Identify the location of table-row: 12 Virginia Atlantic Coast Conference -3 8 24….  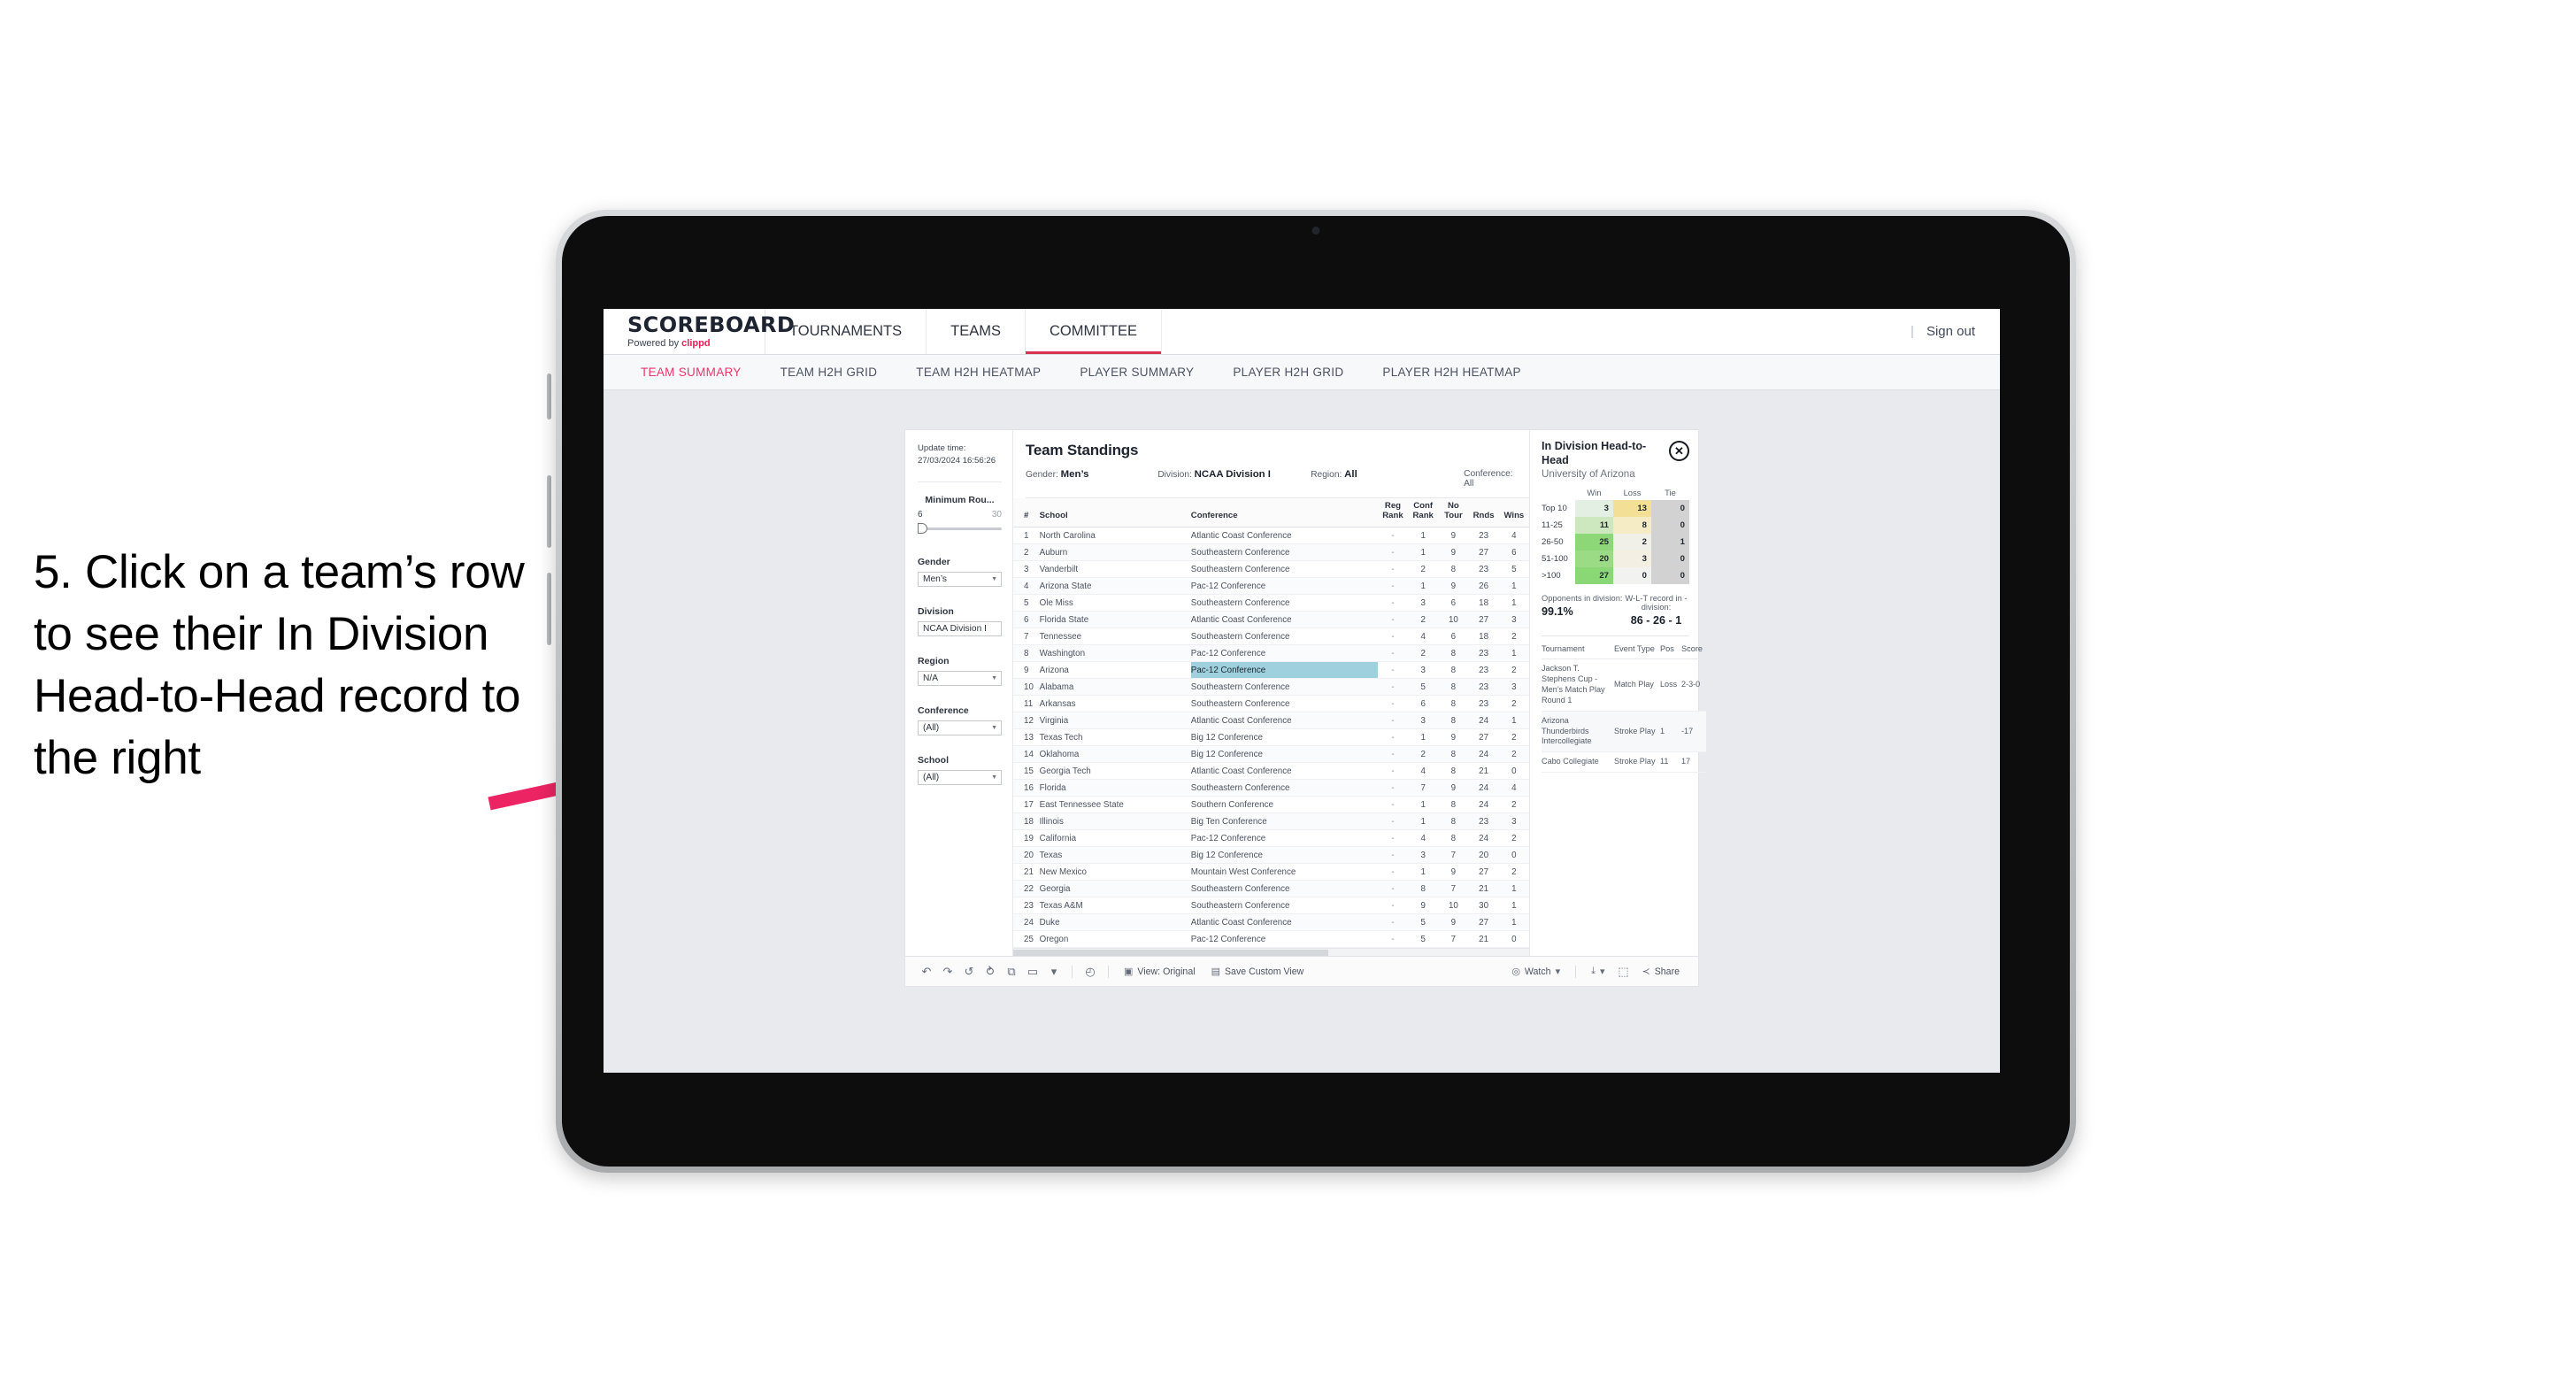
(1271, 720).